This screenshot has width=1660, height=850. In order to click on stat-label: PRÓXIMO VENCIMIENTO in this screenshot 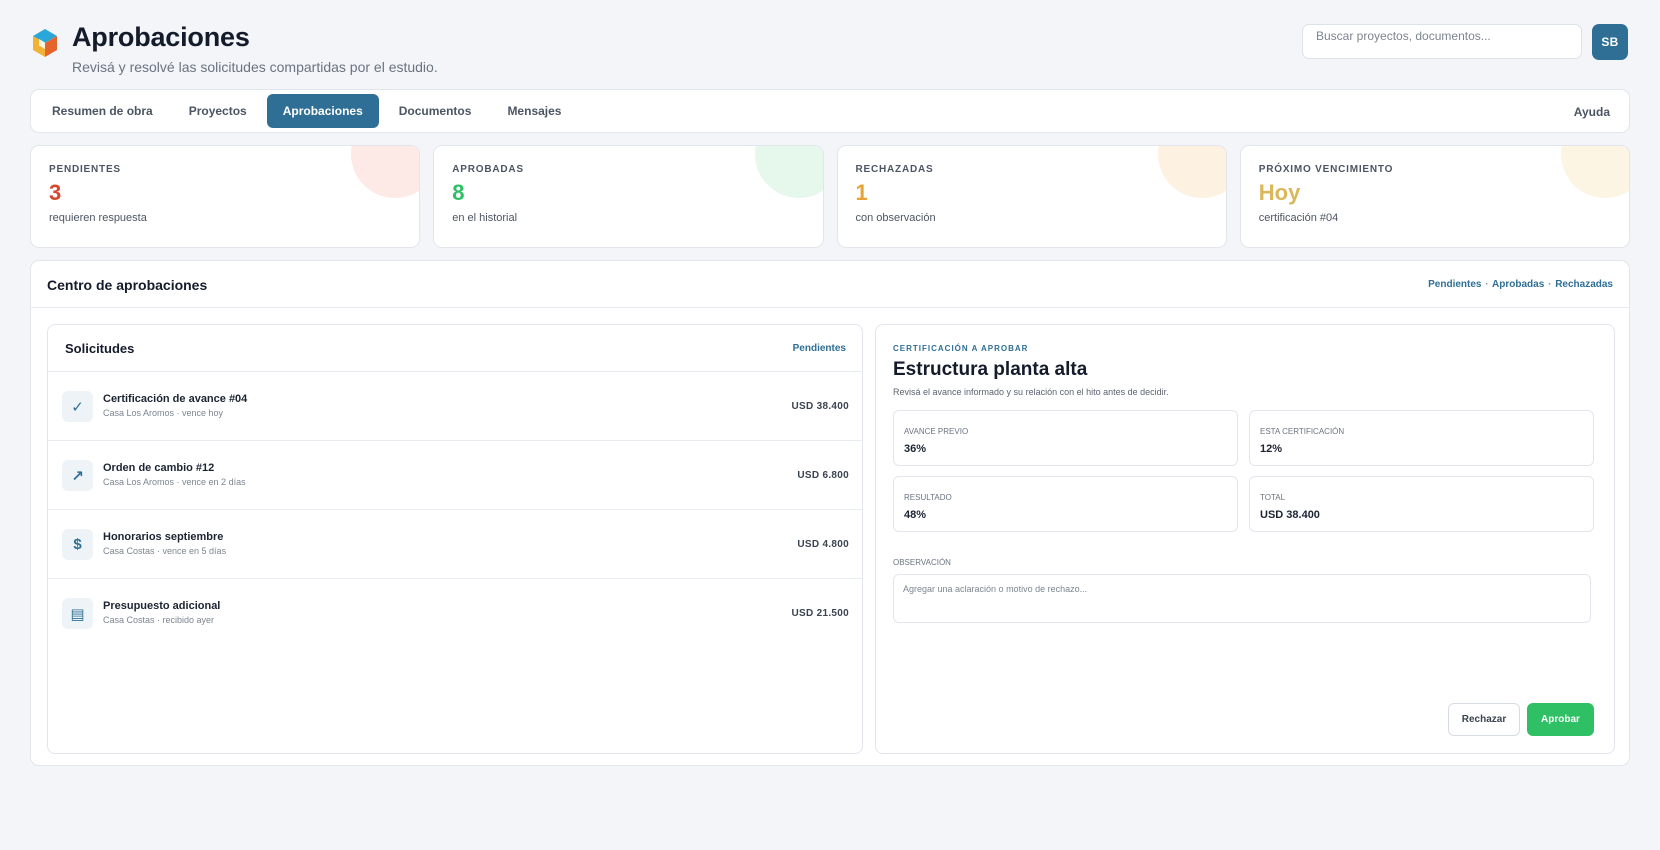, I will do `click(1326, 169)`.